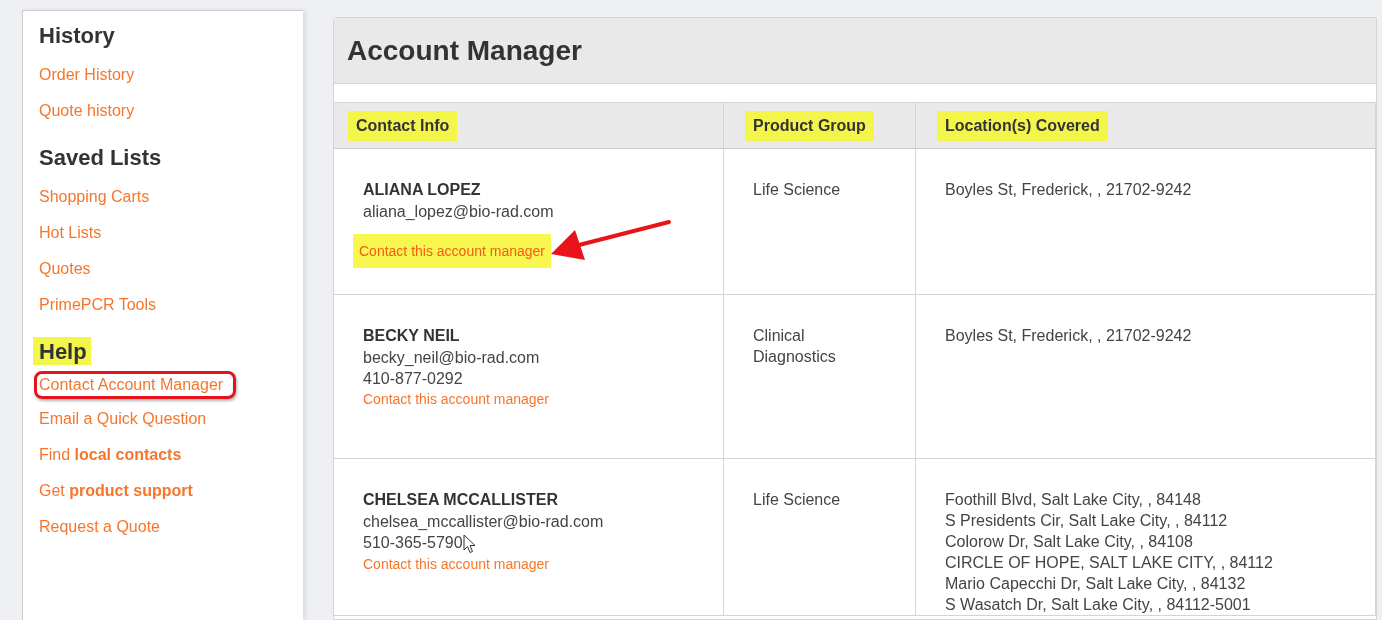  What do you see at coordinates (110, 455) in the screenshot?
I see `sidebar-link: Find local contacts` at bounding box center [110, 455].